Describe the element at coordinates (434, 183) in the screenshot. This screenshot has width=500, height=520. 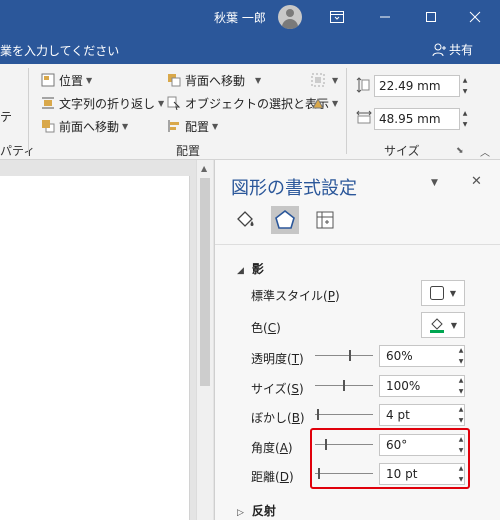
I see `pane-options-icon: ▼` at that location.